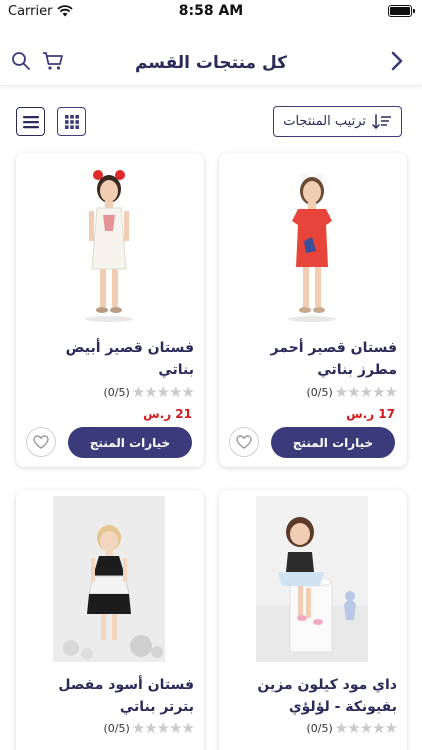 This screenshot has width=422, height=750. I want to click on status-bar: Carrier 8:58 AM, so click(211, 11).